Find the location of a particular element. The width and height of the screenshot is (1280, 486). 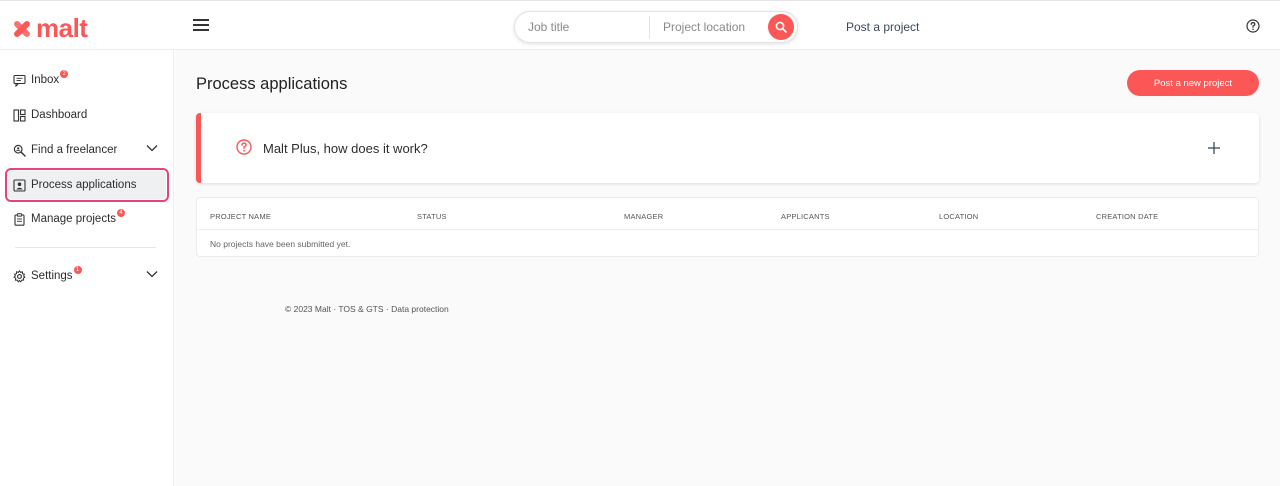

top-bar: malt Post a project is located at coordinates (640, 25).